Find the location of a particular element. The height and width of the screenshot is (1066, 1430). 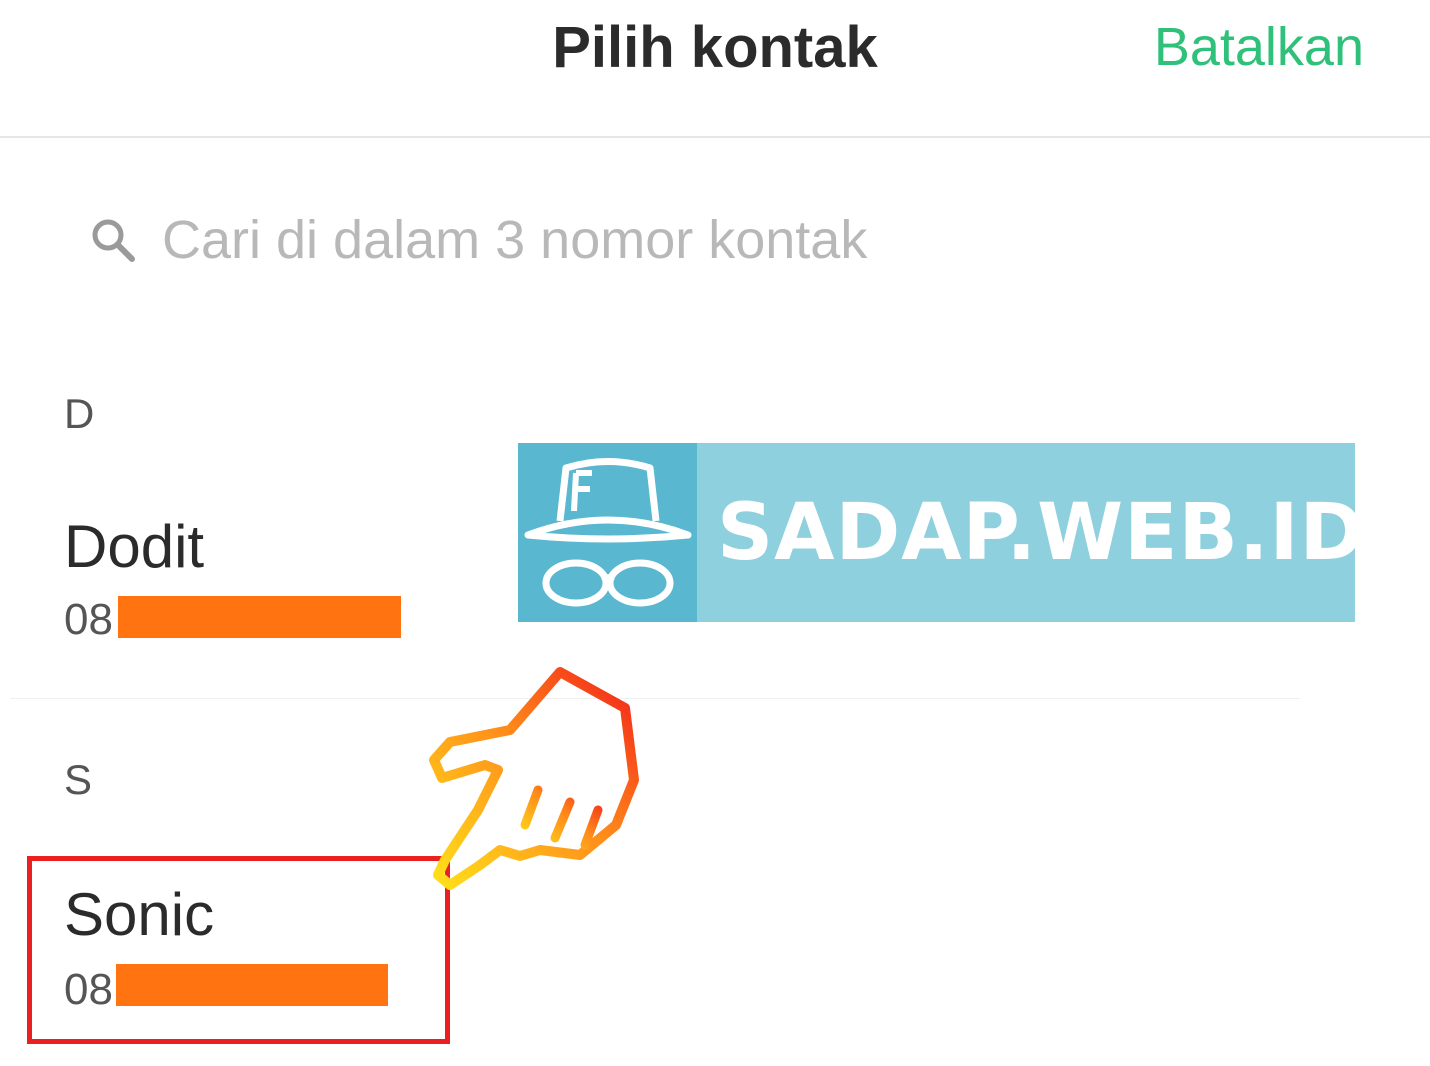

search-bar is located at coordinates (715, 240).